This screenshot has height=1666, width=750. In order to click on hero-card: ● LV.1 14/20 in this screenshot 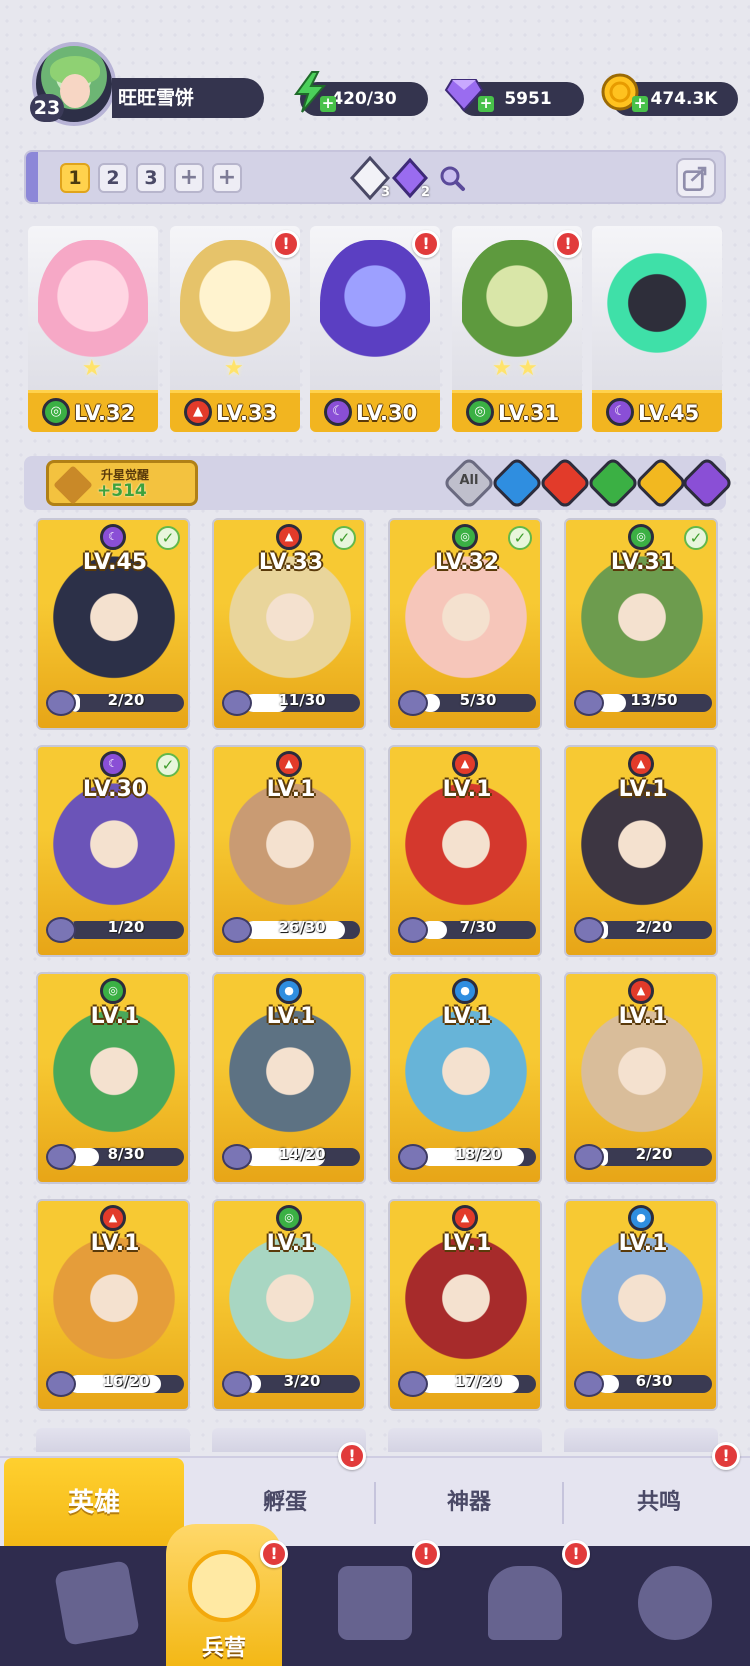, I will do `click(289, 1078)`.